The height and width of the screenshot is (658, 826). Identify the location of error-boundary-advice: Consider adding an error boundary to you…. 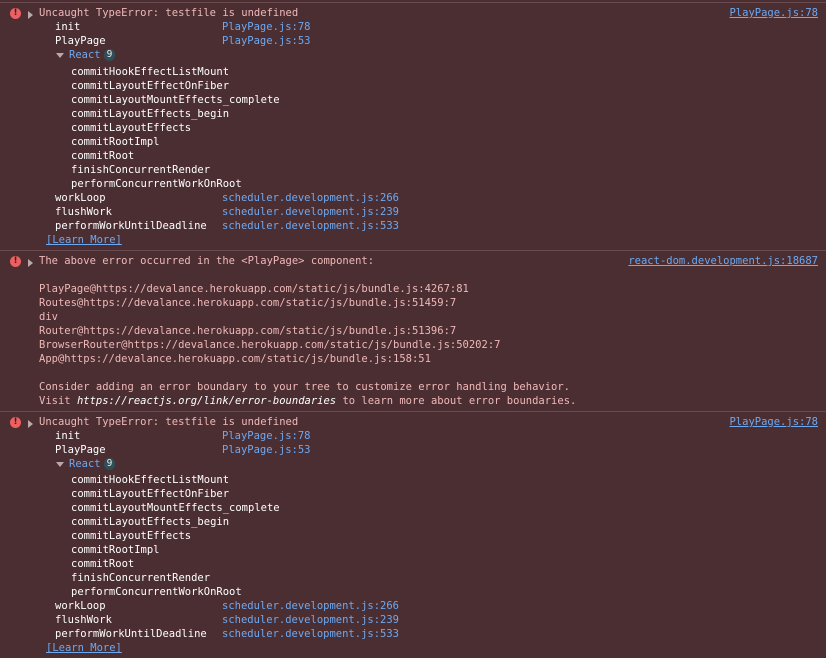
(305, 387).